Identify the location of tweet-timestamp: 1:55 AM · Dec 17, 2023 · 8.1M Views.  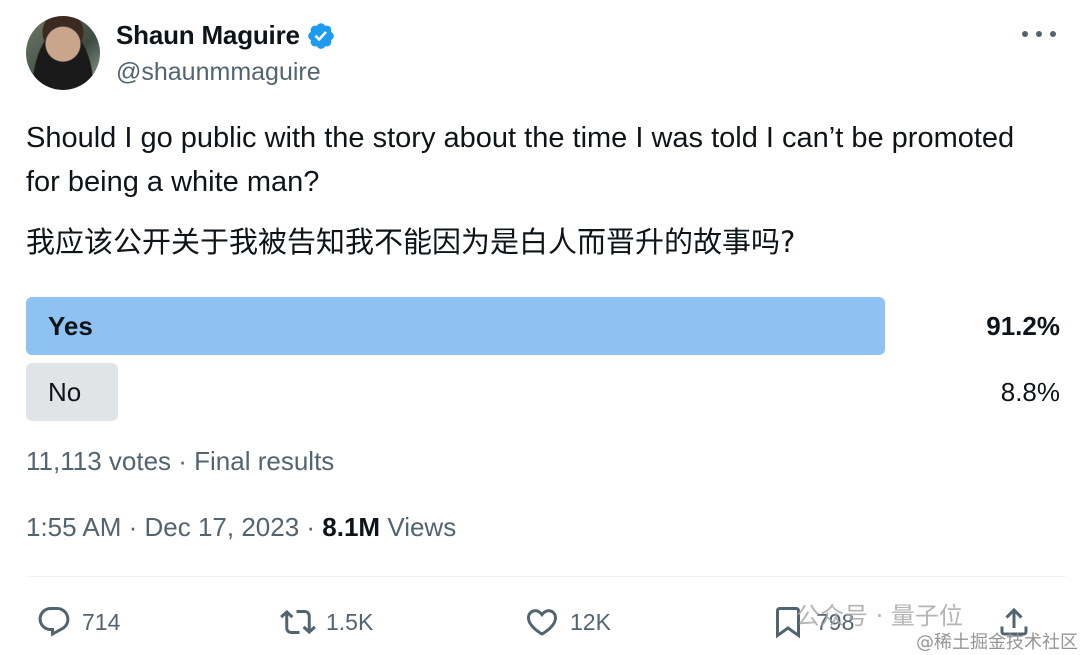
(241, 527).